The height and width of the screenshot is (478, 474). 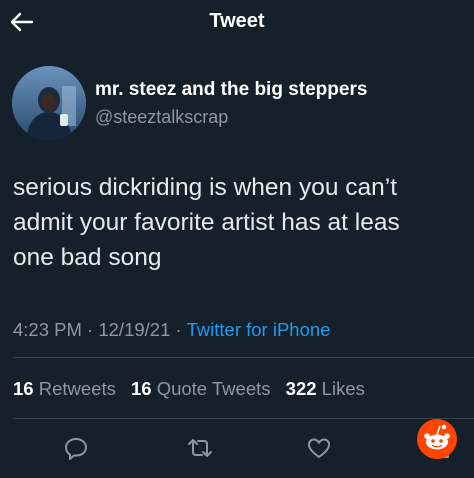 I want to click on reply-button, so click(x=76, y=448).